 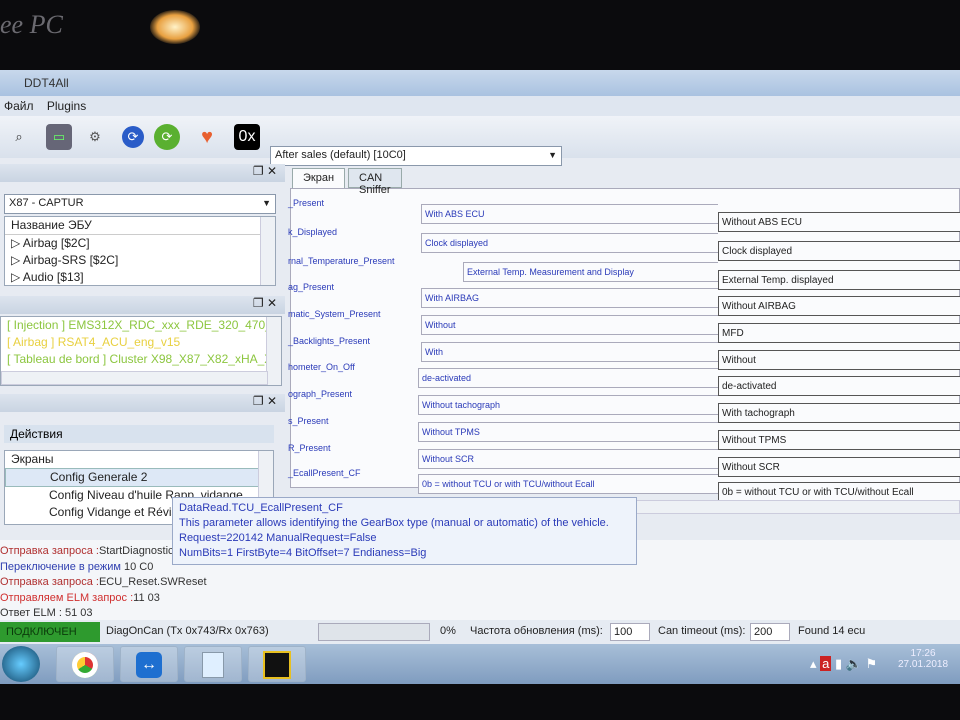 What do you see at coordinates (261, 508) in the screenshot?
I see `tooltip-line: DataRead.TCU_EcallPresent_CF` at bounding box center [261, 508].